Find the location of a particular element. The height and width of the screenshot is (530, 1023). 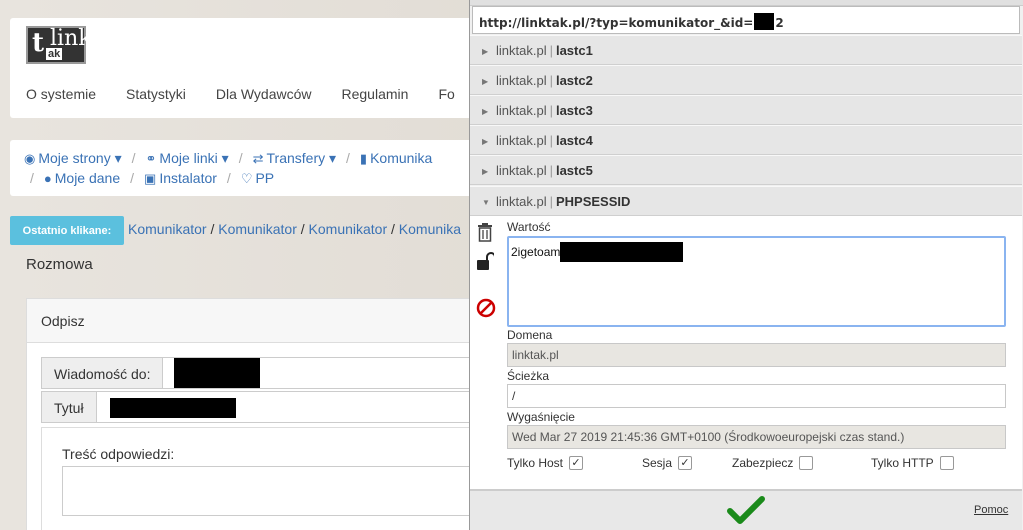

logo-sub: ak is located at coordinates (54, 54).